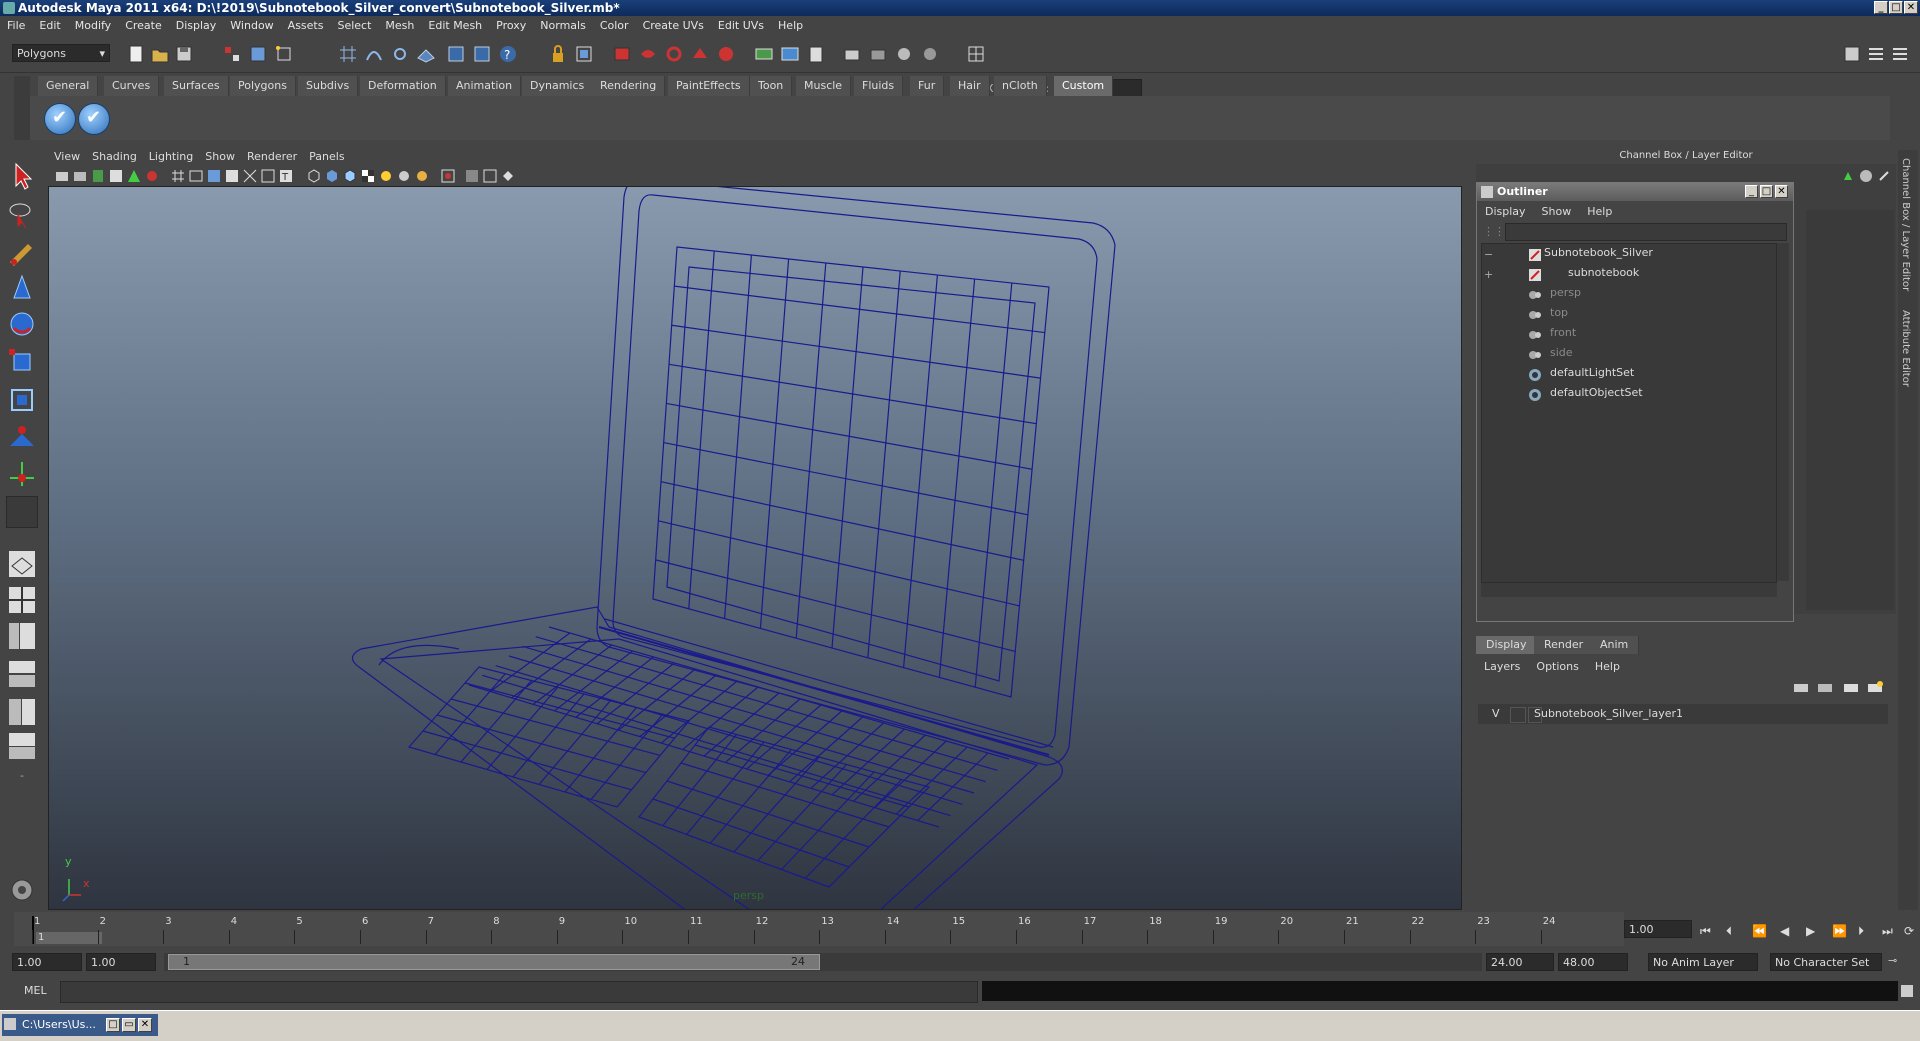 The width and height of the screenshot is (1920, 1041). What do you see at coordinates (22, 252) in the screenshot?
I see `paint-select-tool-icon` at bounding box center [22, 252].